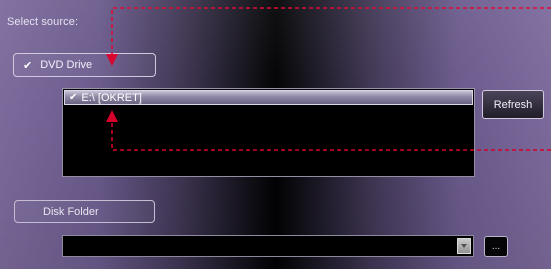  Describe the element at coordinates (268, 97) in the screenshot. I see `drive-list-item: ✔ E:\ [OKRET]` at that location.